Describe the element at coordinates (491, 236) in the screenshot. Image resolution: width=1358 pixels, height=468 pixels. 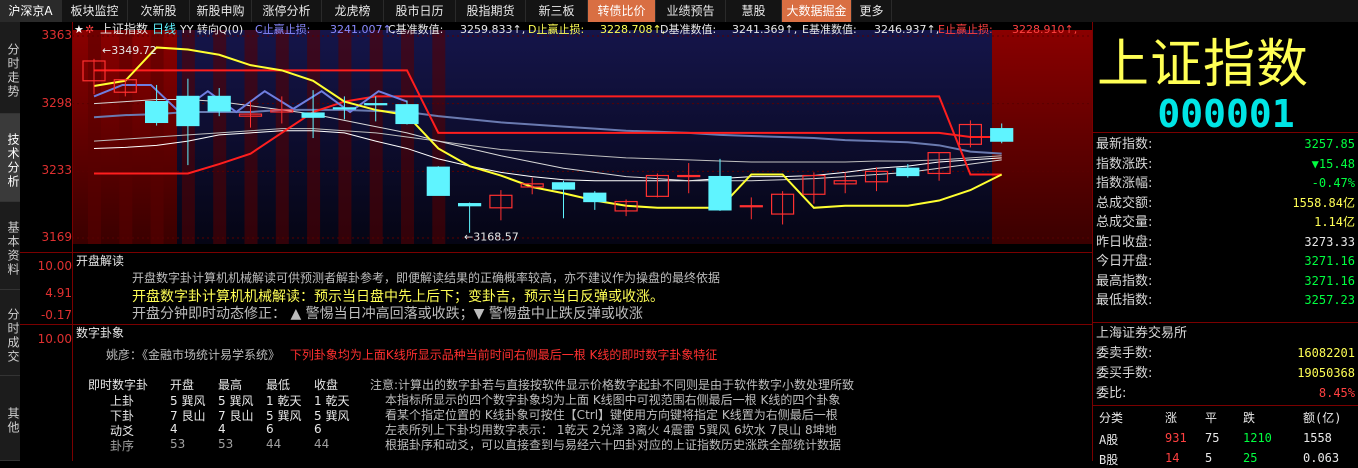
I see `low-label: ←3168.57` at that location.